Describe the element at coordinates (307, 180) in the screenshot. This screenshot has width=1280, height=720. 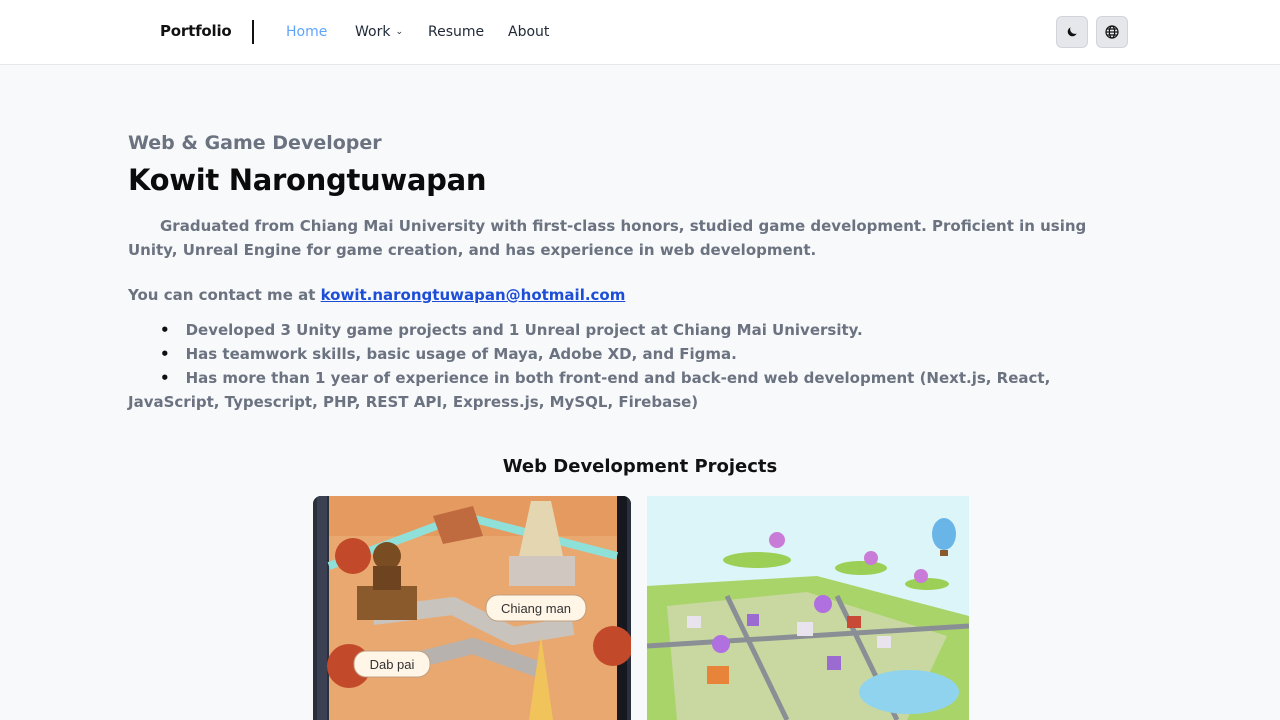
I see `hero-name: Kowit Narongtuwapan` at that location.